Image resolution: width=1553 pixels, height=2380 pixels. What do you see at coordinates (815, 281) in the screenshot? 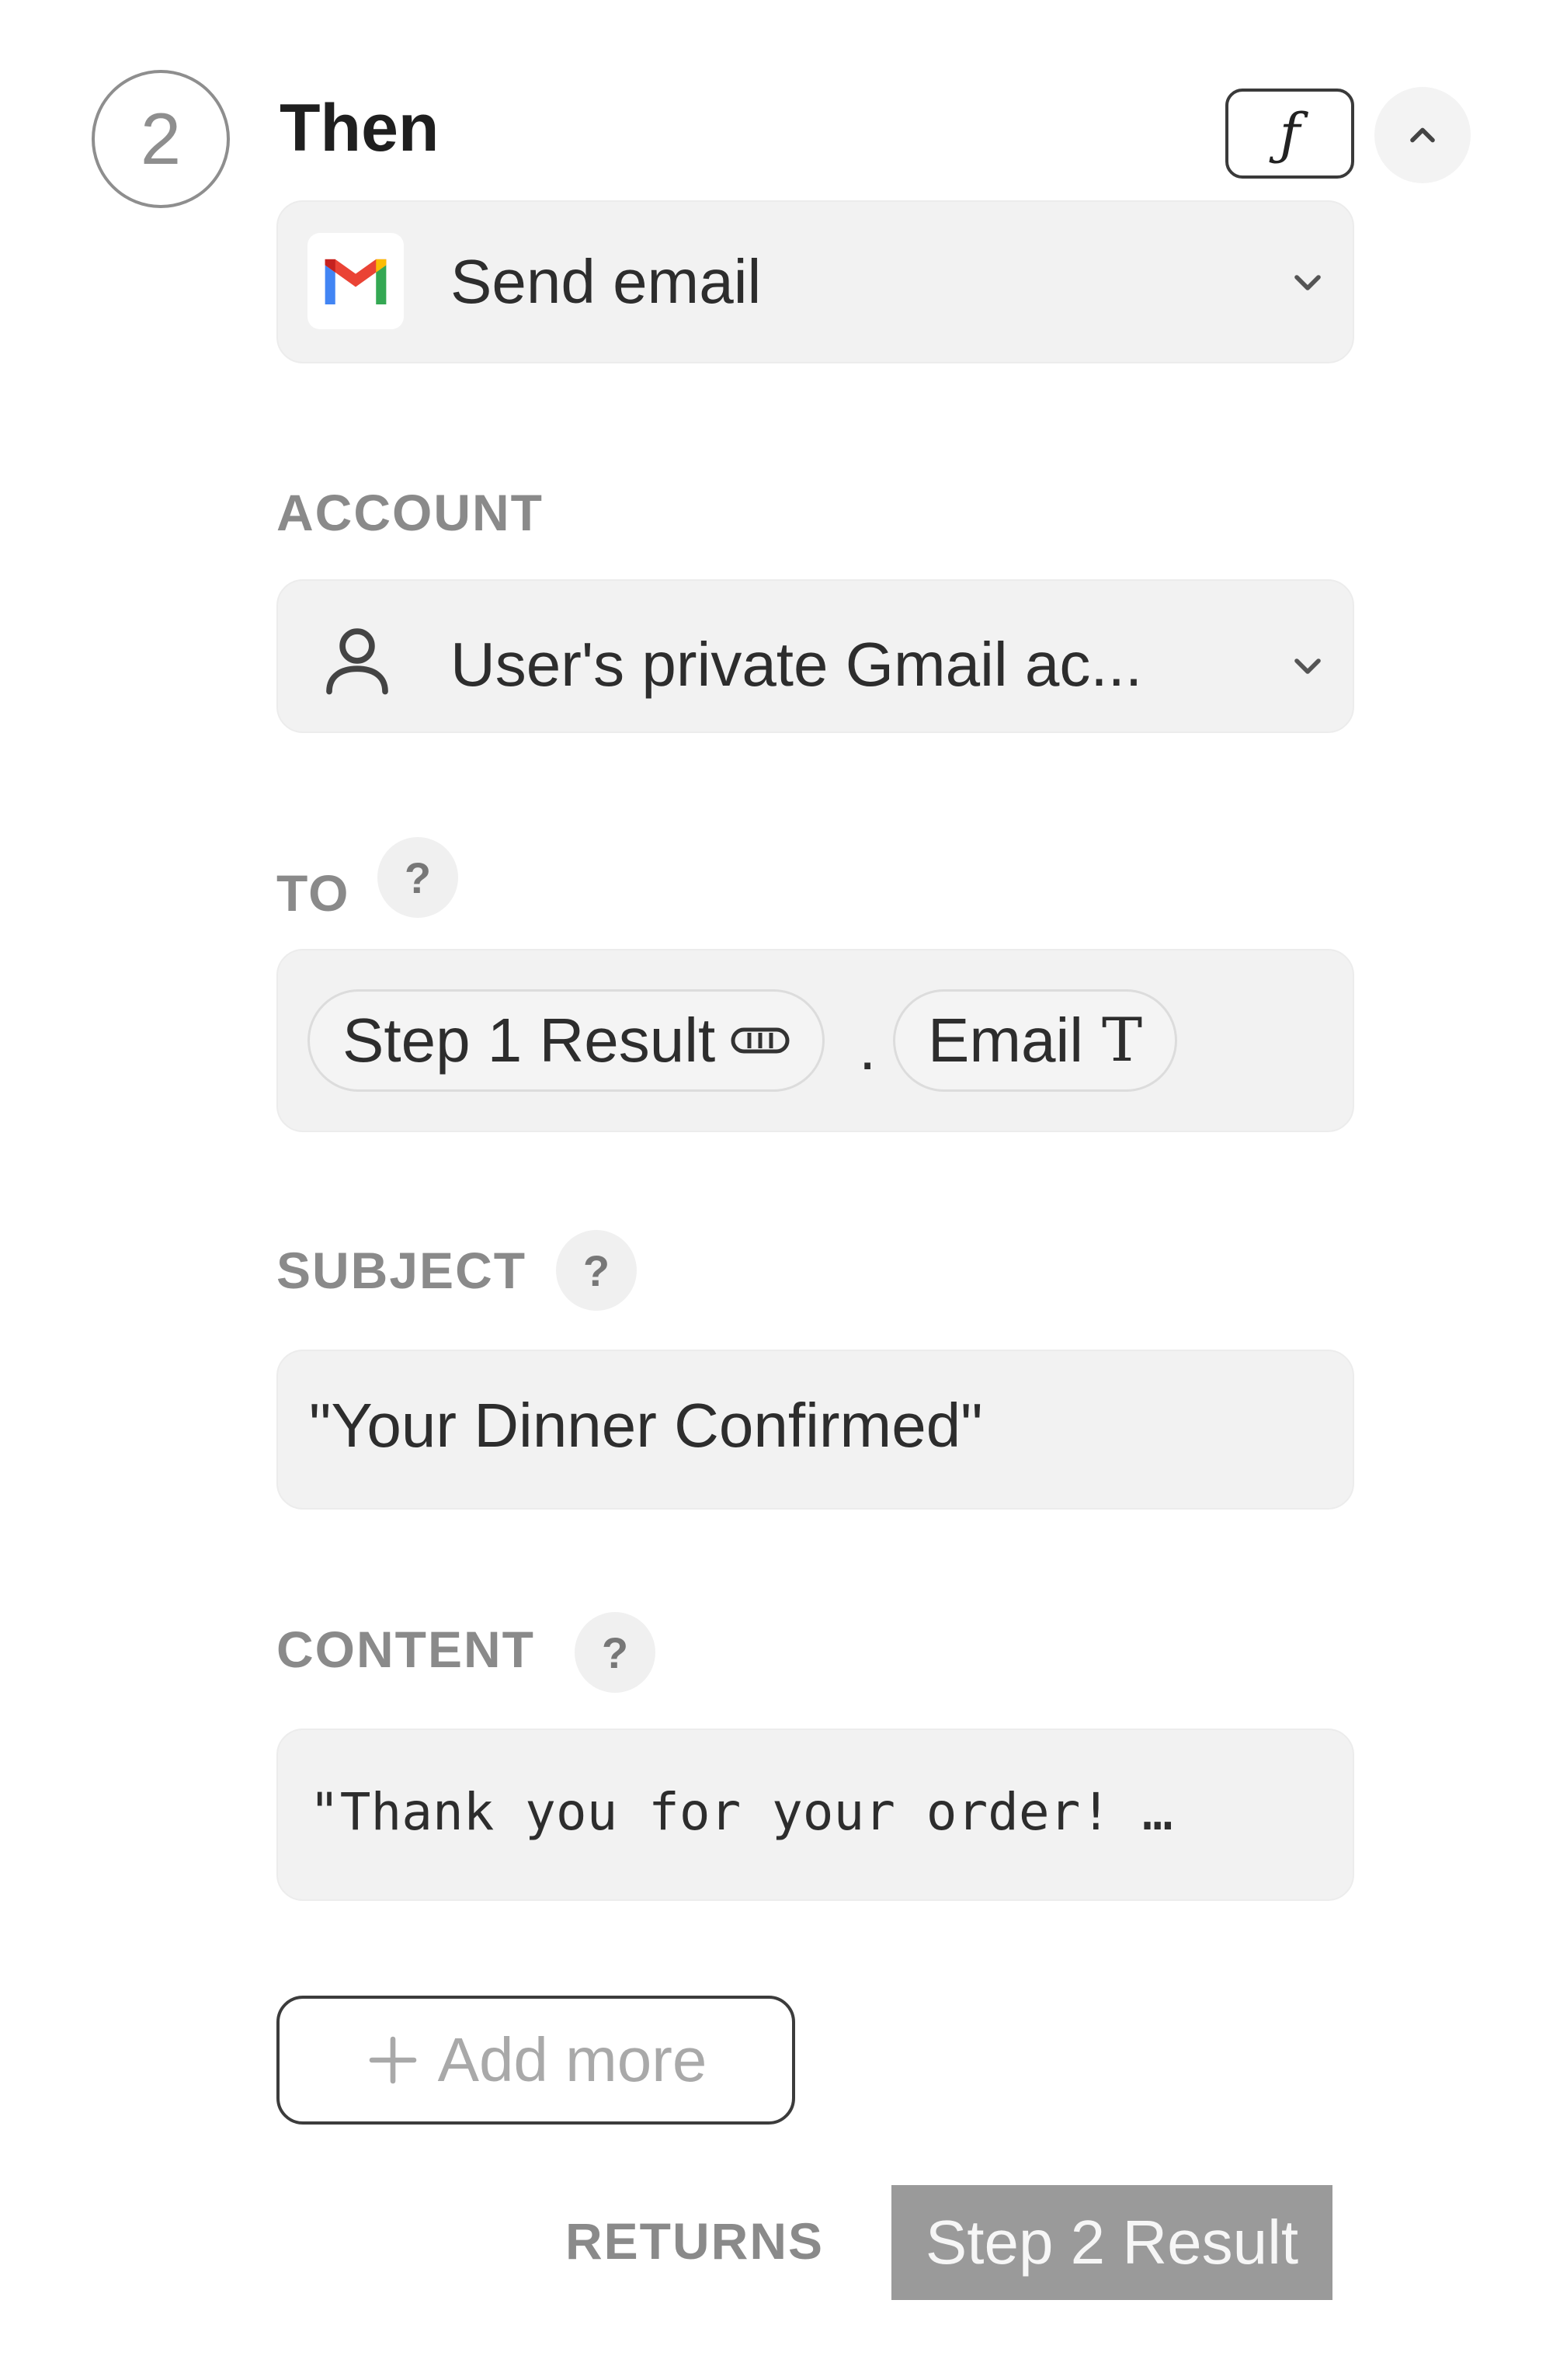
I see `action-select` at bounding box center [815, 281].